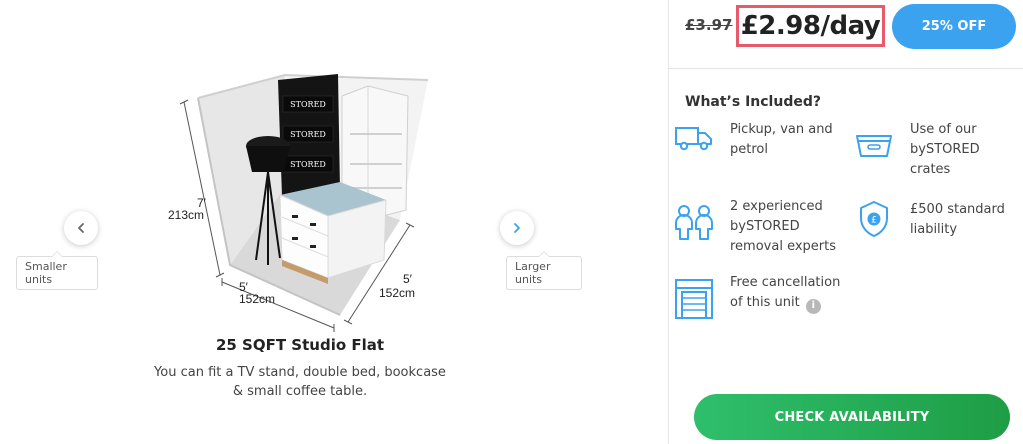 This screenshot has width=1023, height=444. I want to click on chest-of-drawers, so click(333, 233).